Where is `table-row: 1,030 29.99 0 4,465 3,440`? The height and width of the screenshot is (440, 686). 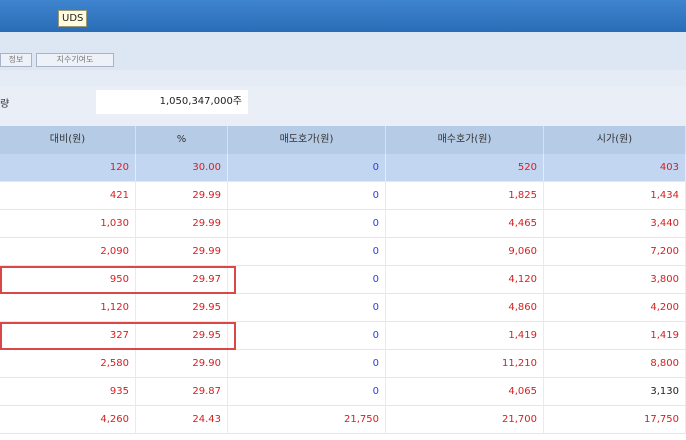
table-row: 1,030 29.99 0 4,465 3,440 is located at coordinates (343, 224).